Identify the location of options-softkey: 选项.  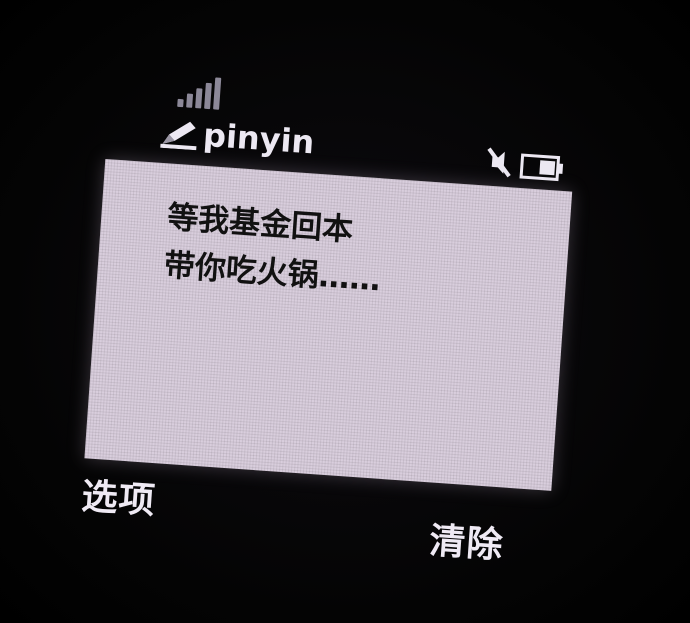
(118, 495).